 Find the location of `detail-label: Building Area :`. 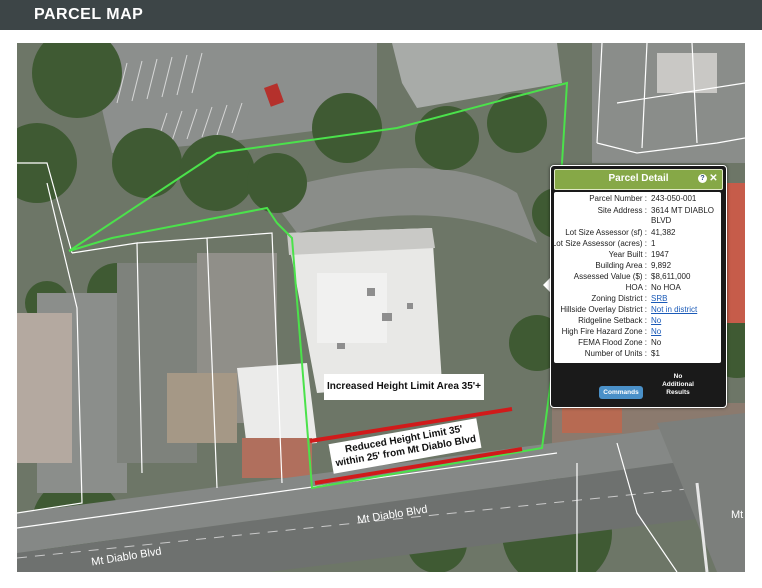

detail-label: Building Area : is located at coordinates (621, 265).